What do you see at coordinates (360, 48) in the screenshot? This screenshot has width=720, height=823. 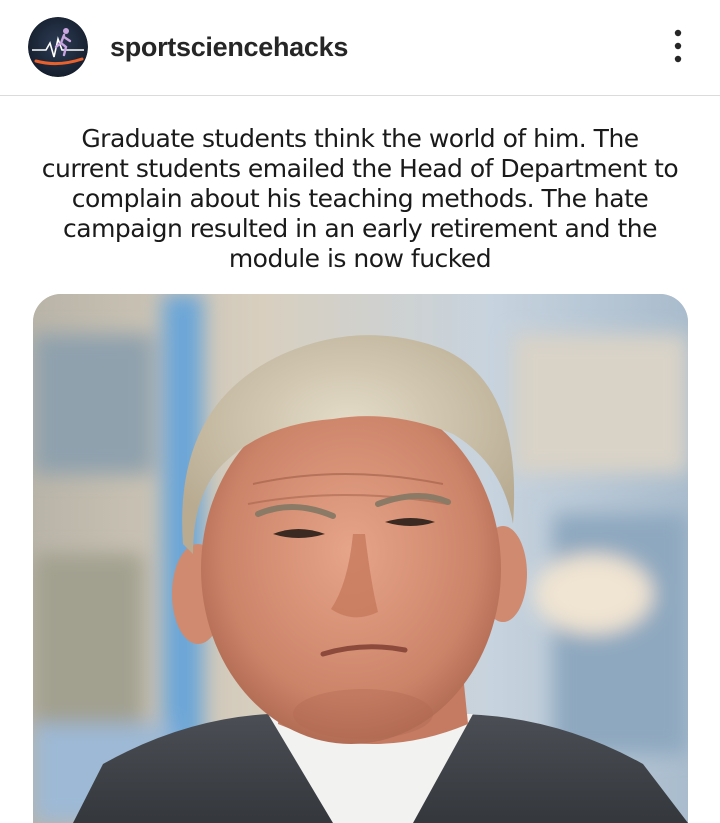 I see `post-header: sportsciencehacks` at bounding box center [360, 48].